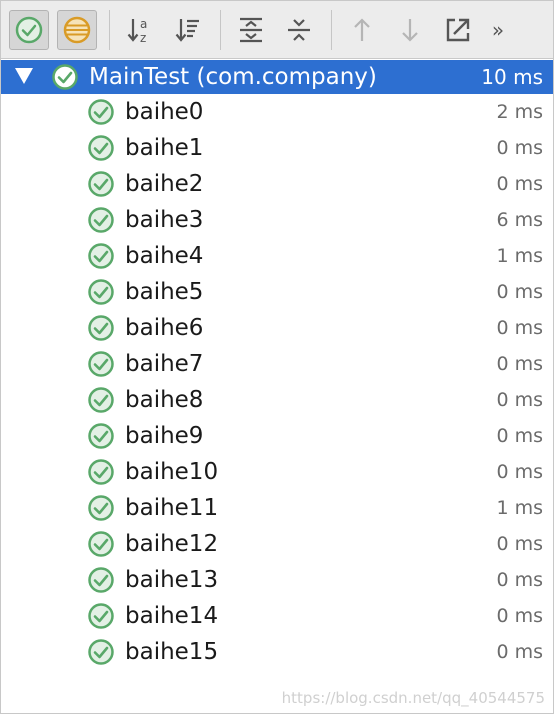 This screenshot has height=714, width=554. I want to click on test-name: baihe7, so click(164, 364).